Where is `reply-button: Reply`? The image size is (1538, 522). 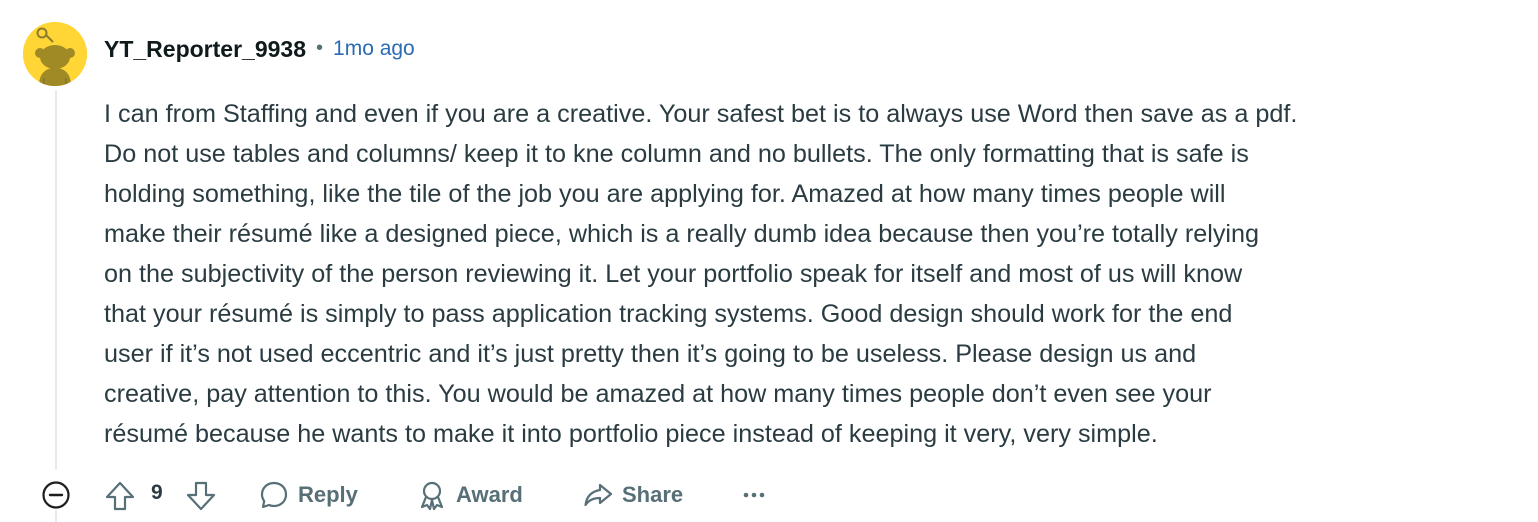 reply-button: Reply is located at coordinates (308, 495).